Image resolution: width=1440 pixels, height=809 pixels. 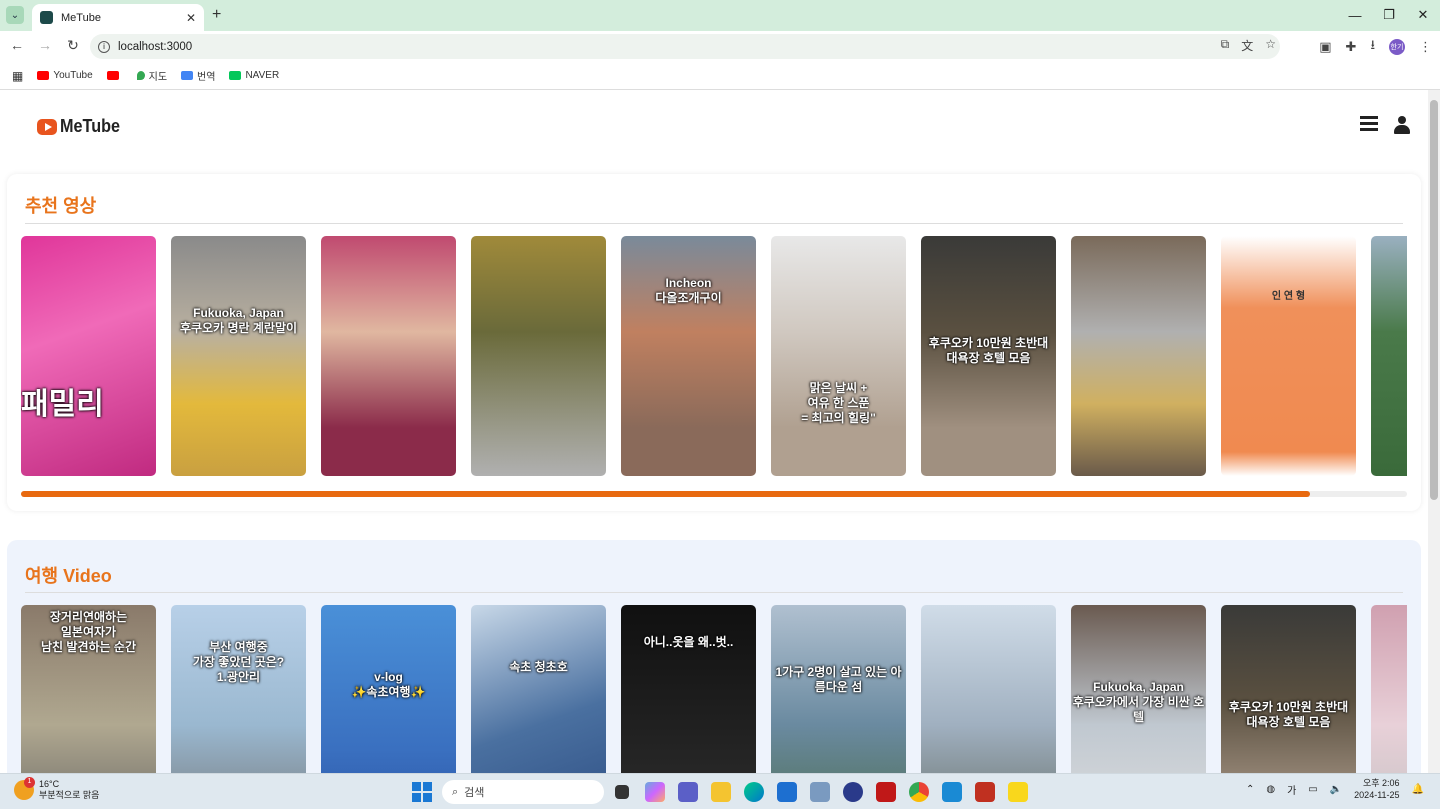 What do you see at coordinates (198, 75) in the screenshot?
I see `bookmark-translate: 번역` at bounding box center [198, 75].